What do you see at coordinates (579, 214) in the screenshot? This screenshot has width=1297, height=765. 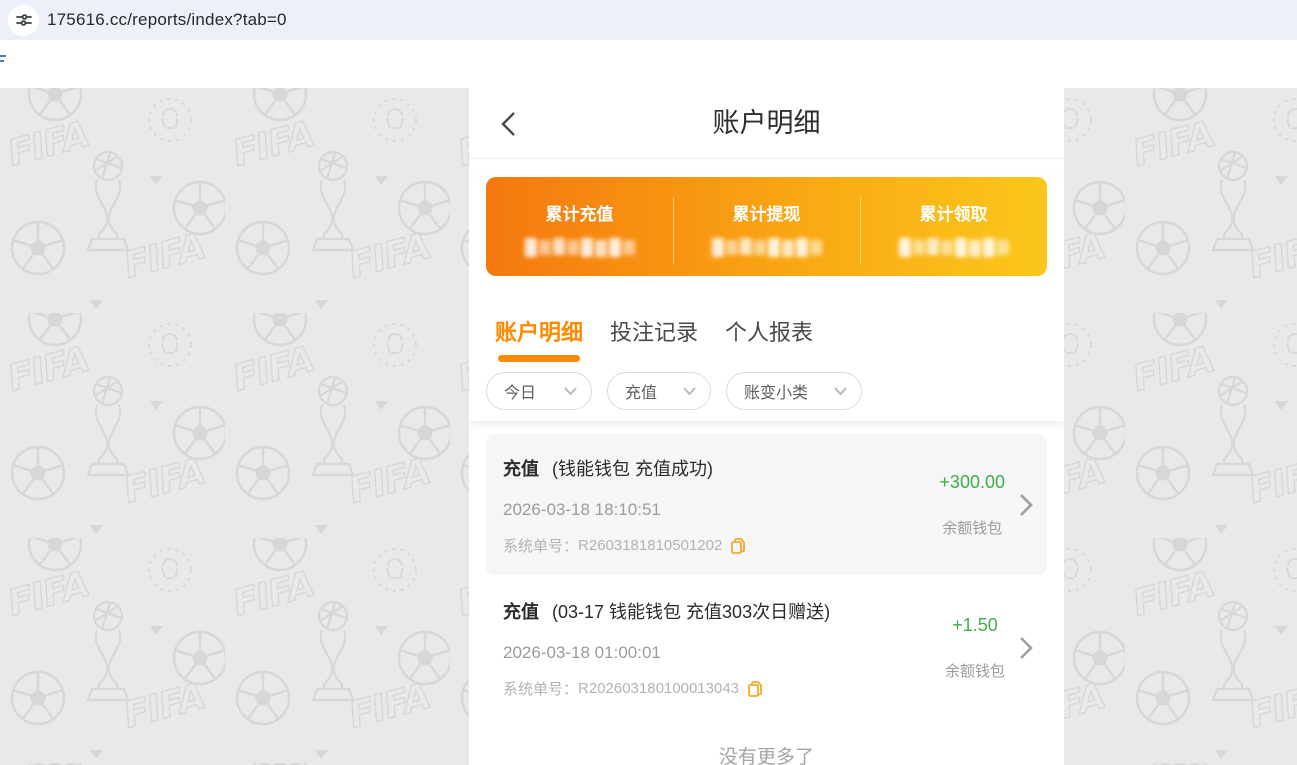 I see `summary-label: 累计充值` at bounding box center [579, 214].